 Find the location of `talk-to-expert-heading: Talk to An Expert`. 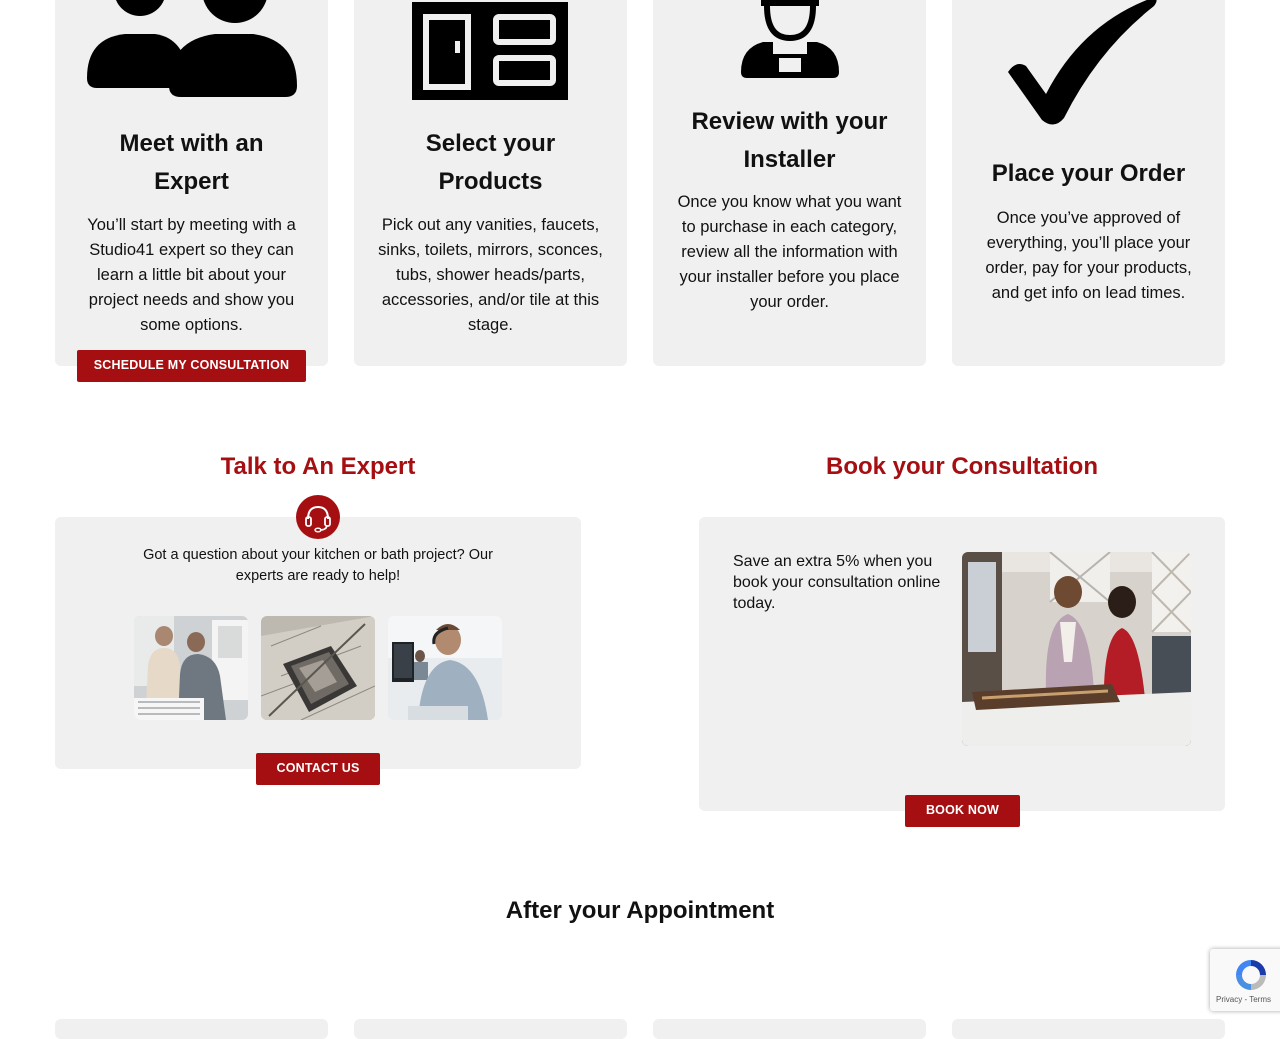

talk-to-expert-heading: Talk to An Expert is located at coordinates (318, 466).